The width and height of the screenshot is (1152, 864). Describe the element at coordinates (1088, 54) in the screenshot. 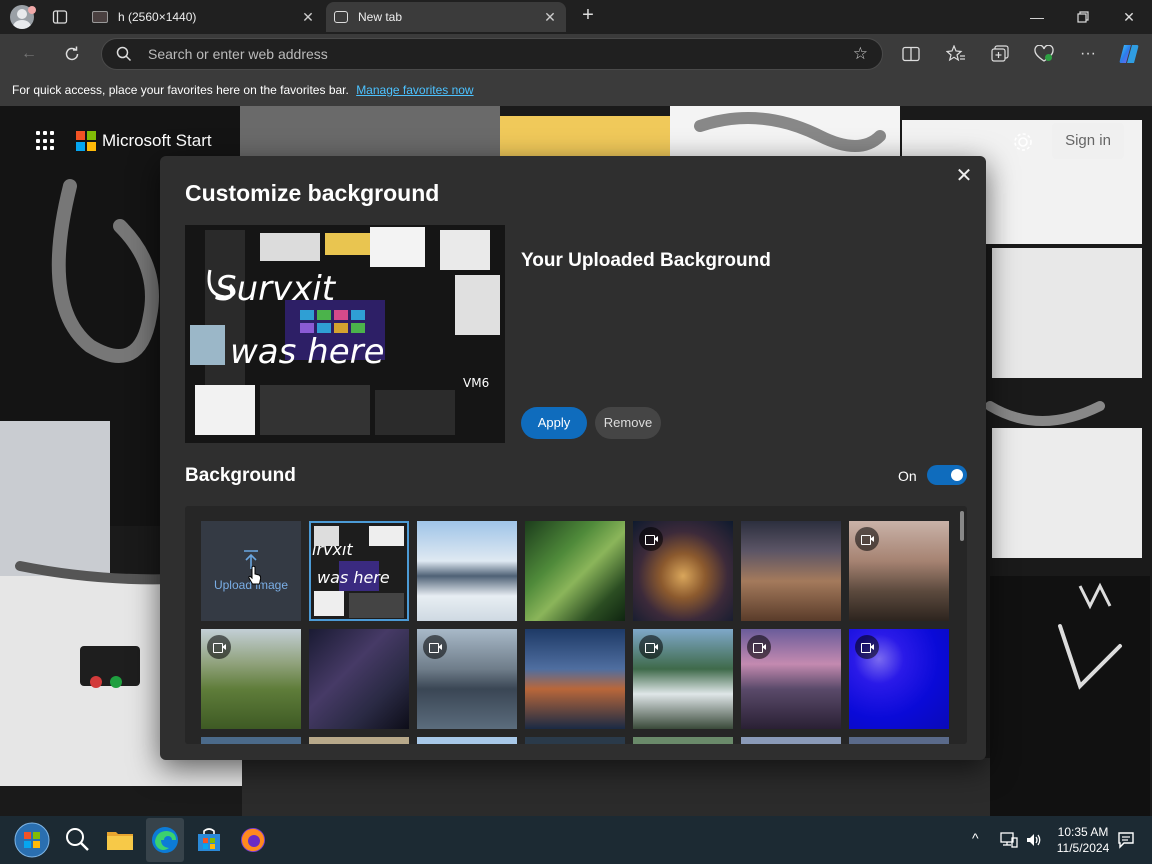

I see `more-options-icon: ···` at that location.